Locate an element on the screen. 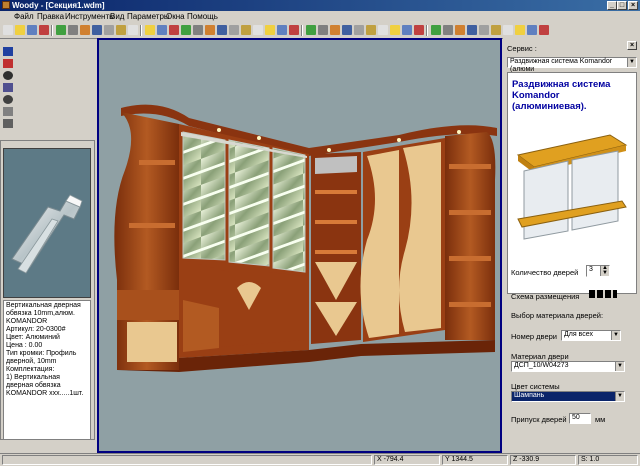 The width and height of the screenshot is (640, 466). property-line: KOMANDOR is located at coordinates (27, 321).